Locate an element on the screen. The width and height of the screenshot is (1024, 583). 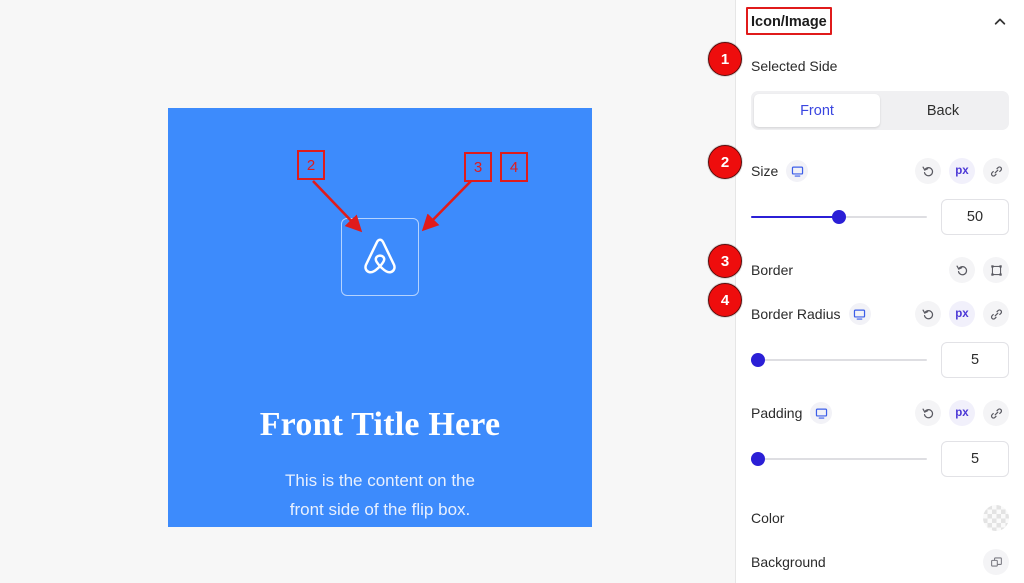
padding-label-group: Padding is located at coordinates (792, 413).